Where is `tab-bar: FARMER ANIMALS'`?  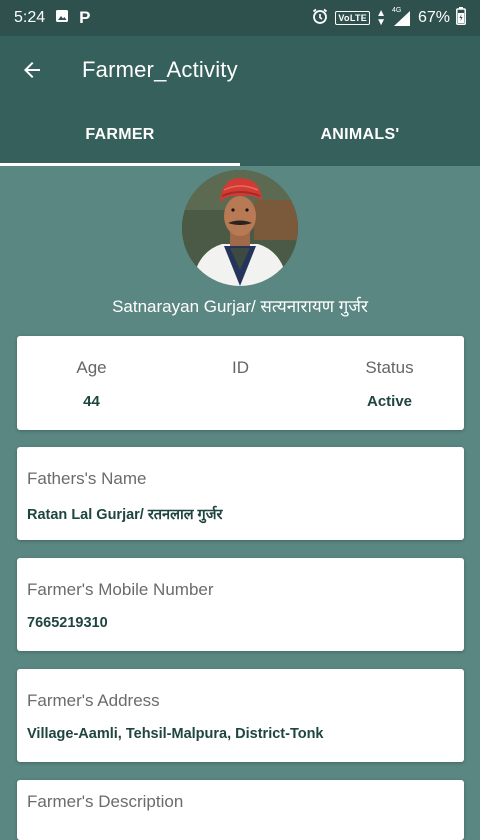
tab-bar: FARMER ANIMALS' is located at coordinates (240, 135).